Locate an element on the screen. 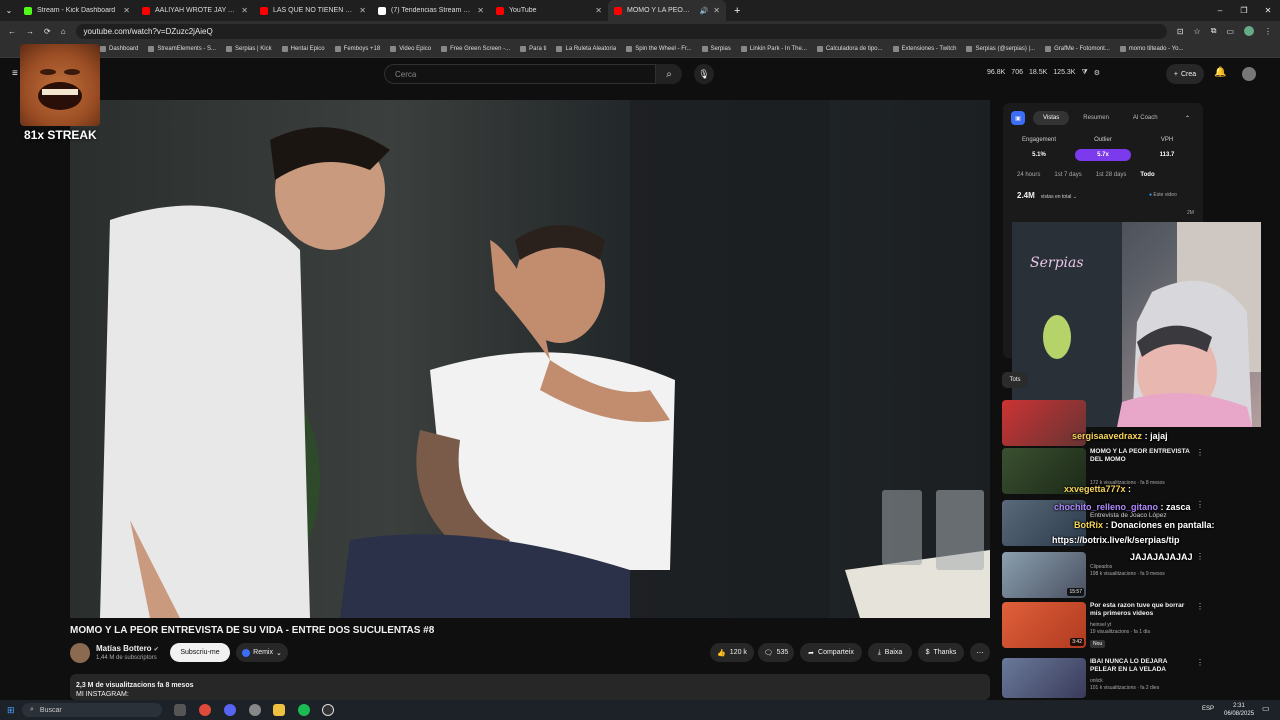 The image size is (1280, 720). browser-tab-active: MOMO Y LA PEOR ENTREVI 🔊 ✕ is located at coordinates (667, 10).